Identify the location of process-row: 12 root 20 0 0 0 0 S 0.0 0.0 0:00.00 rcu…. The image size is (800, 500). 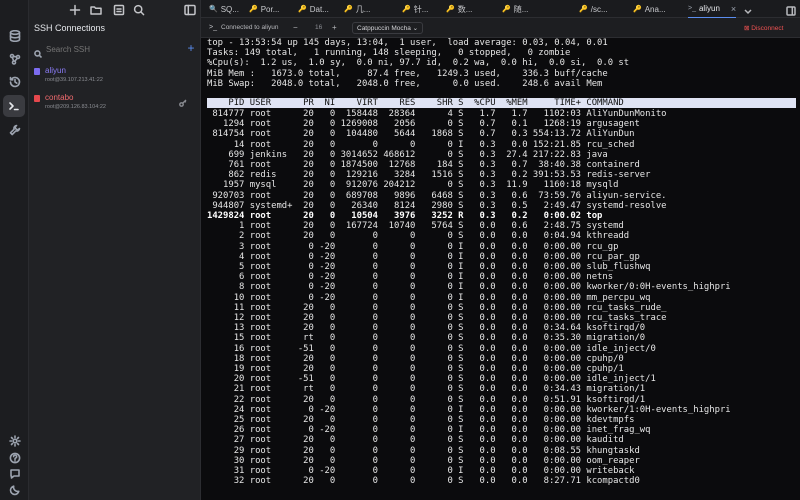
(437, 318).